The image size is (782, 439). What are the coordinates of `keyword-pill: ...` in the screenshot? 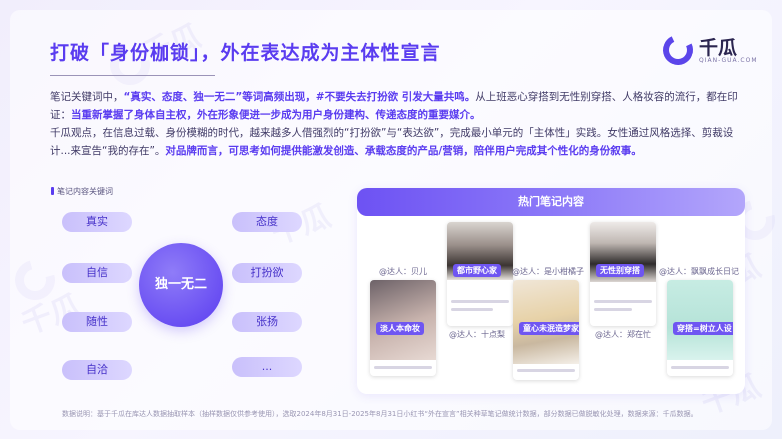 It's located at (267, 367).